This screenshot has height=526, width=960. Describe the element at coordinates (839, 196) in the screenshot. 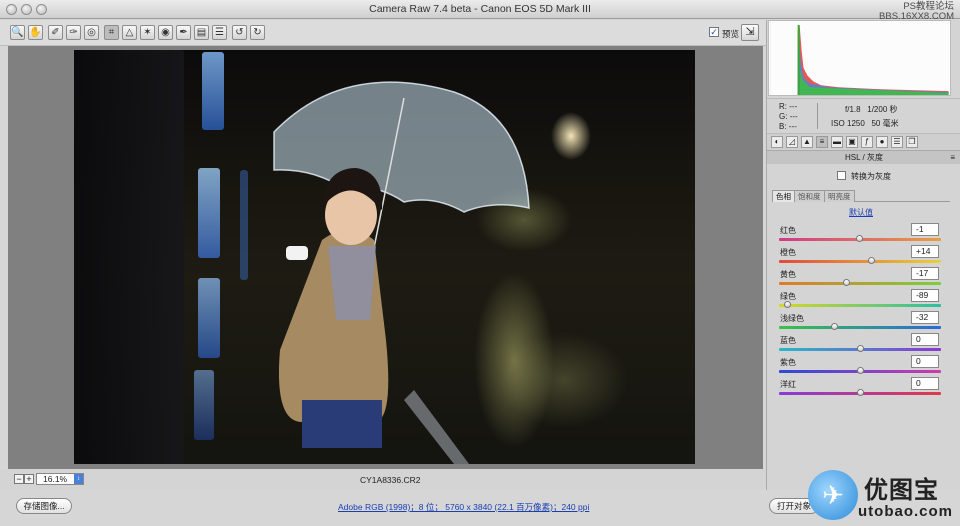

I see `subtab-luminance: 明亮度` at that location.